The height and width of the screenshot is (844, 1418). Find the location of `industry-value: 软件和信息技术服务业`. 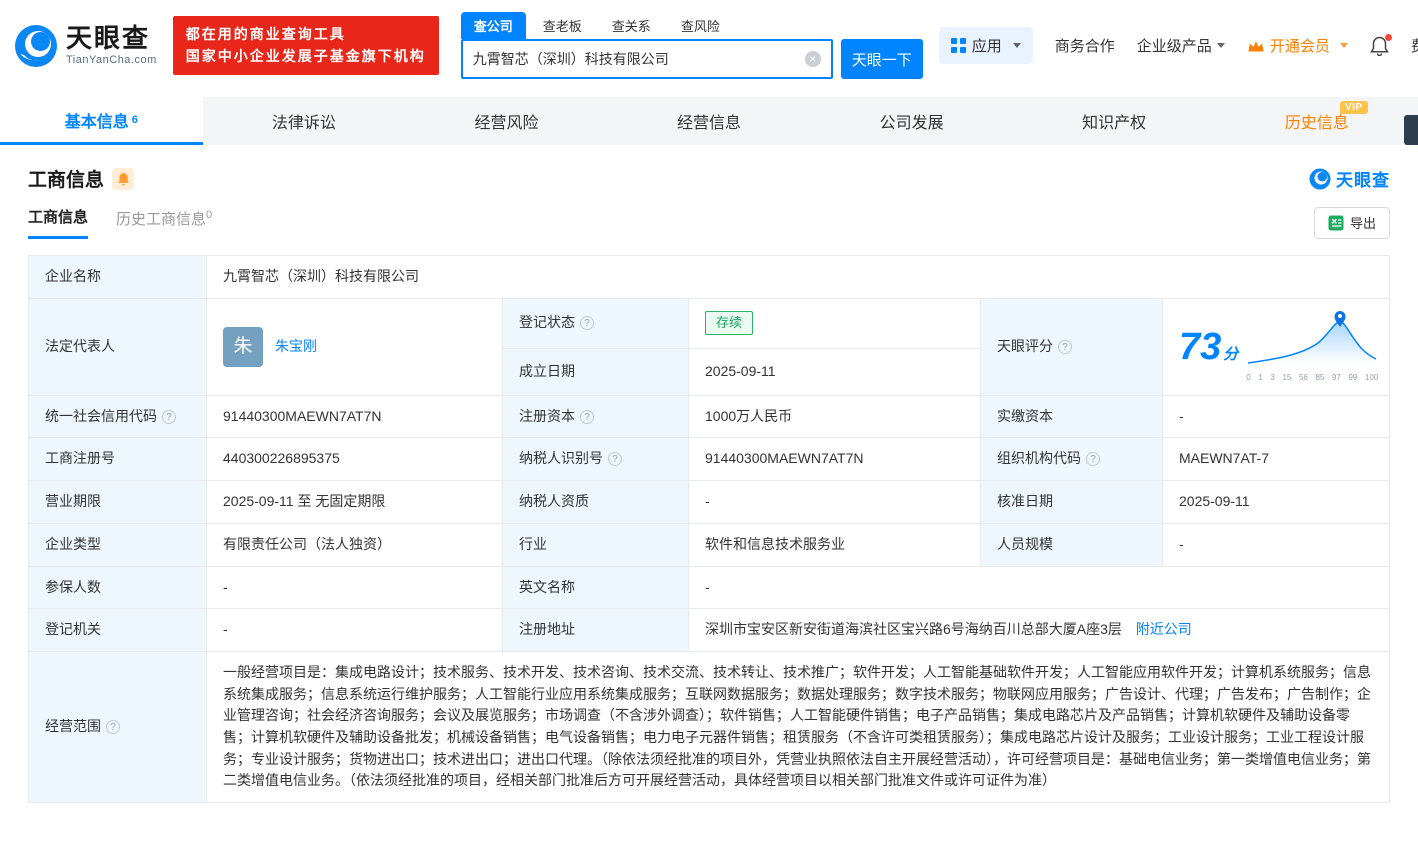

industry-value: 软件和信息技术服务业 is located at coordinates (834, 544).